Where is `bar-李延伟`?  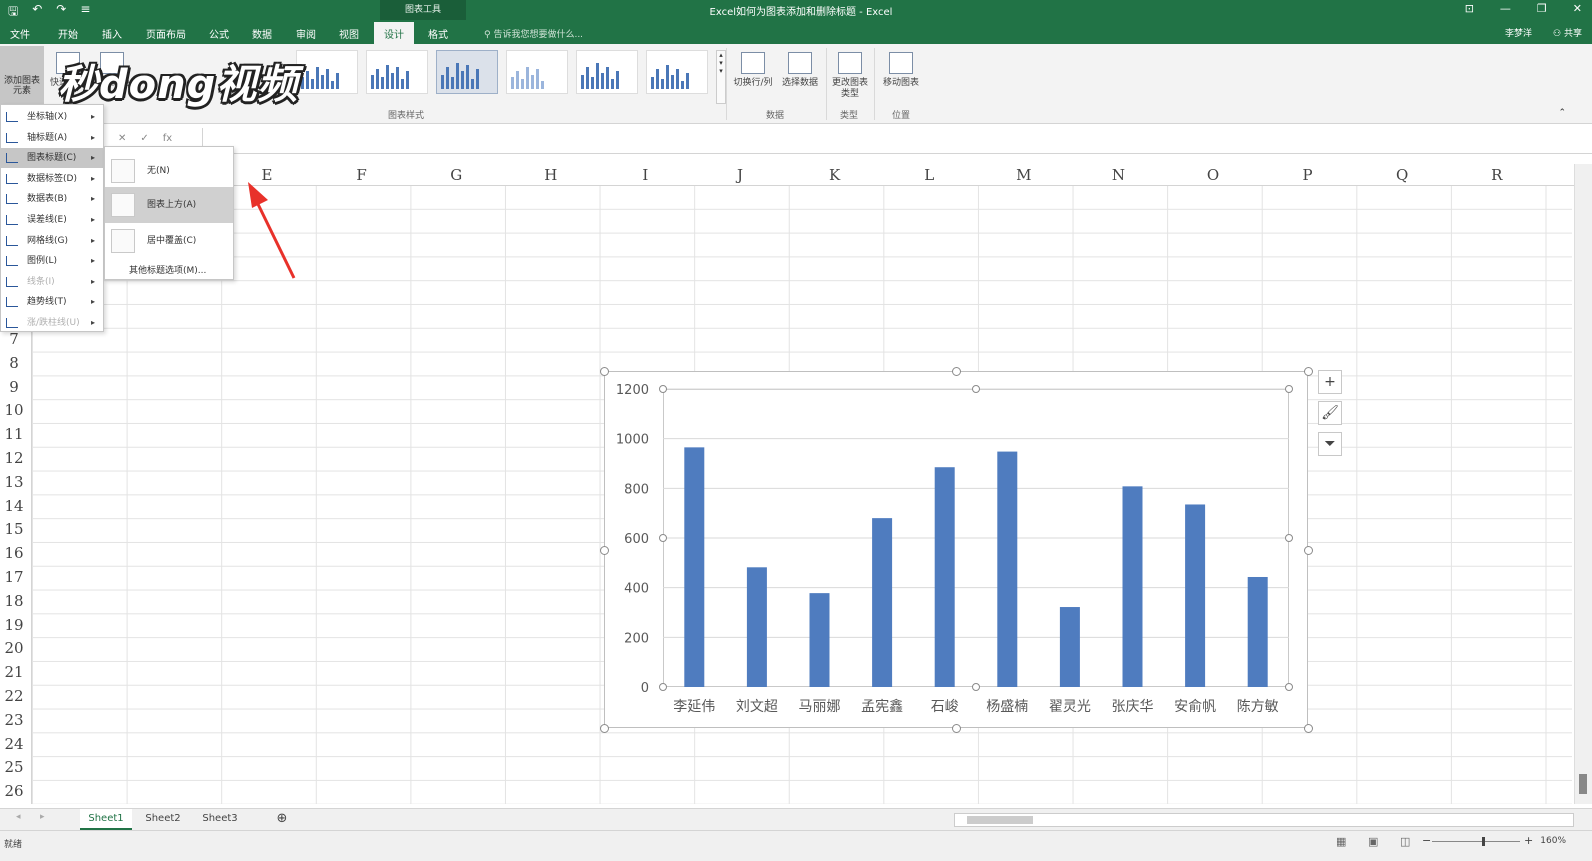
bar-李延伟 is located at coordinates (694, 567).